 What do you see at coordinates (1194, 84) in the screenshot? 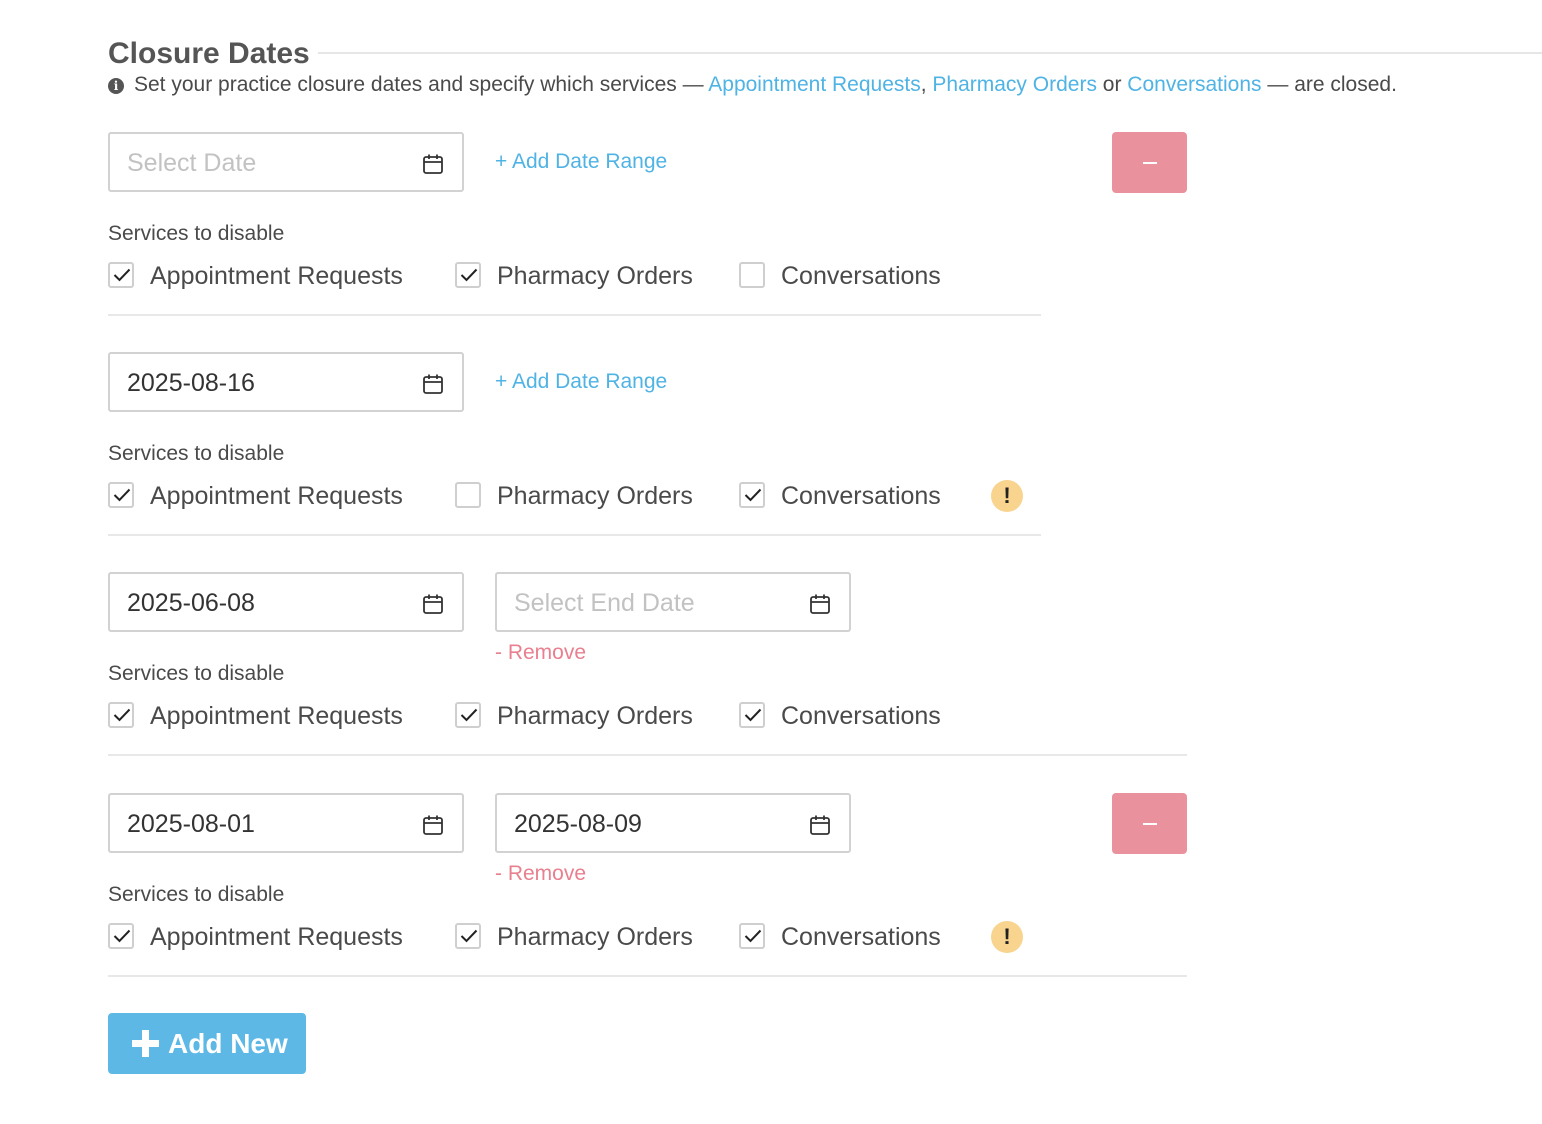
I see `link-conversations: Conversations` at bounding box center [1194, 84].